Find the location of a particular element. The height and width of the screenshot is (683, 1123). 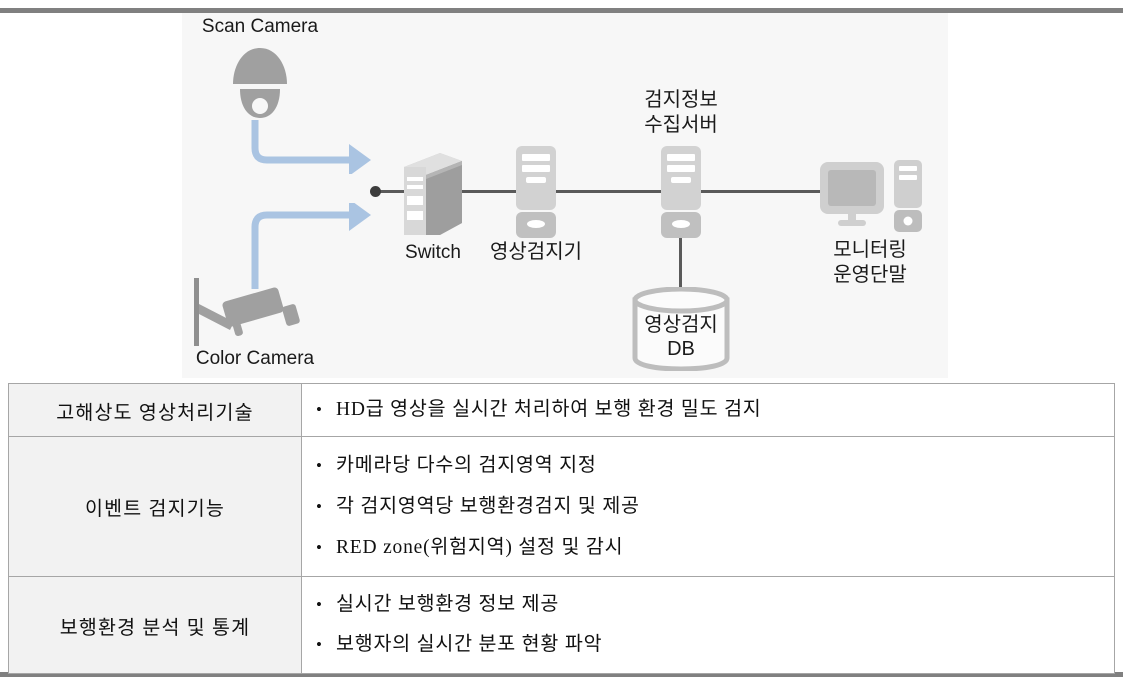

bullet-list: HD급 영상을 실시간 처리하여 보행 환경 밀도 검지 is located at coordinates (715, 410).